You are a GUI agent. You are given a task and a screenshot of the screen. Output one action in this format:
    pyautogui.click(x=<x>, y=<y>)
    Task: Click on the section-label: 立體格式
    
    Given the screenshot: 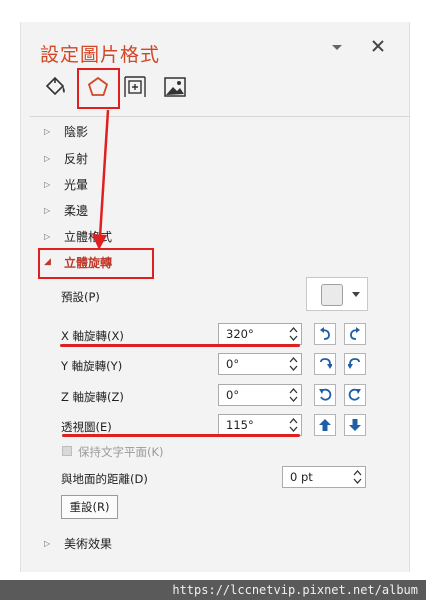 What is the action you would take?
    pyautogui.click(x=88, y=236)
    